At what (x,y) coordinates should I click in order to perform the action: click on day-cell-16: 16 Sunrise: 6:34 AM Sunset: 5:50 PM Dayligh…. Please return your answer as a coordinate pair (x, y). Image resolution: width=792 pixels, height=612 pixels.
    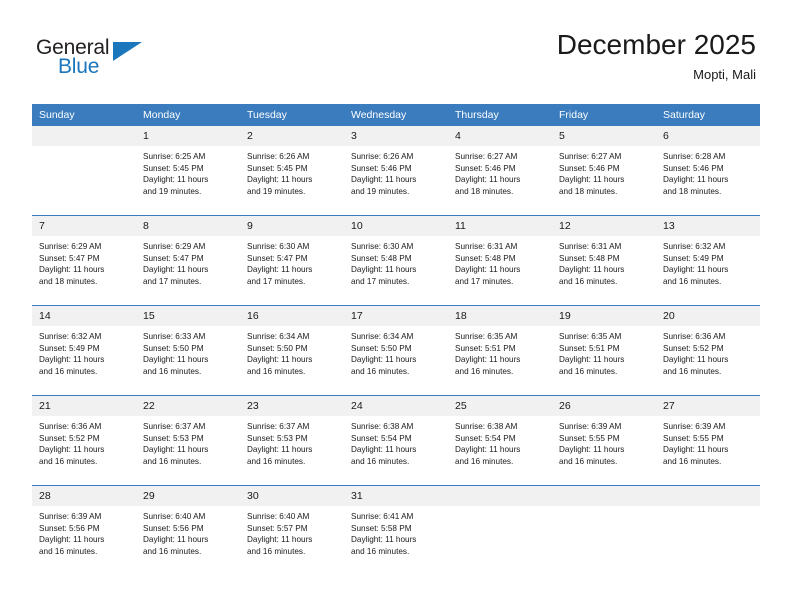
    Looking at the image, I should click on (292, 350).